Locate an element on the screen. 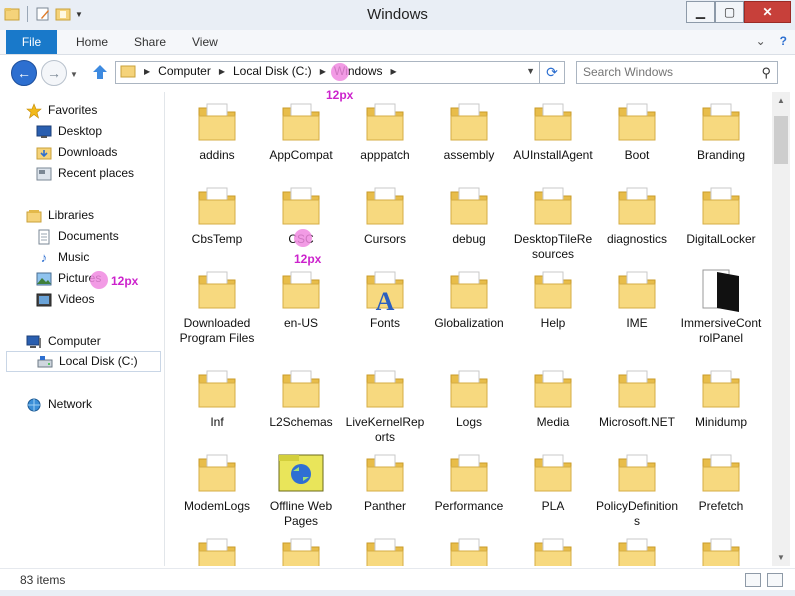 The height and width of the screenshot is (596, 795). folder-item: Panther is located at coordinates (385, 481).